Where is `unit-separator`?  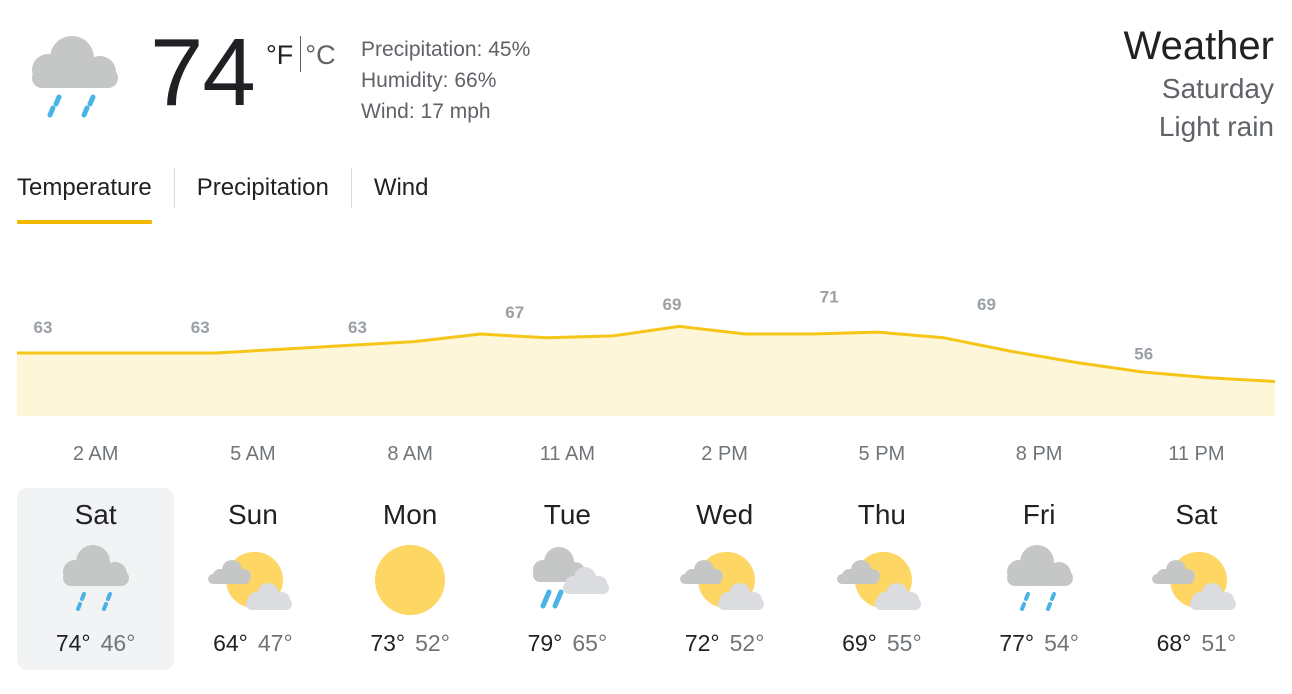 unit-separator is located at coordinates (301, 54).